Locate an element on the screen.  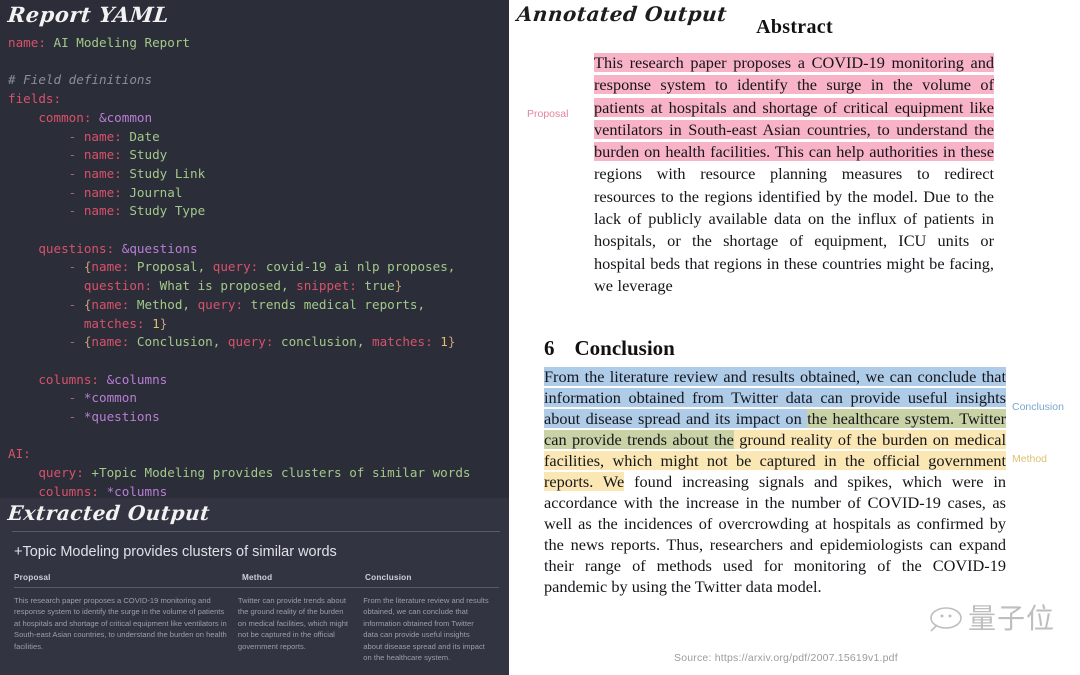
yaml-line: questions: &questions is located at coordinates (258, 249).